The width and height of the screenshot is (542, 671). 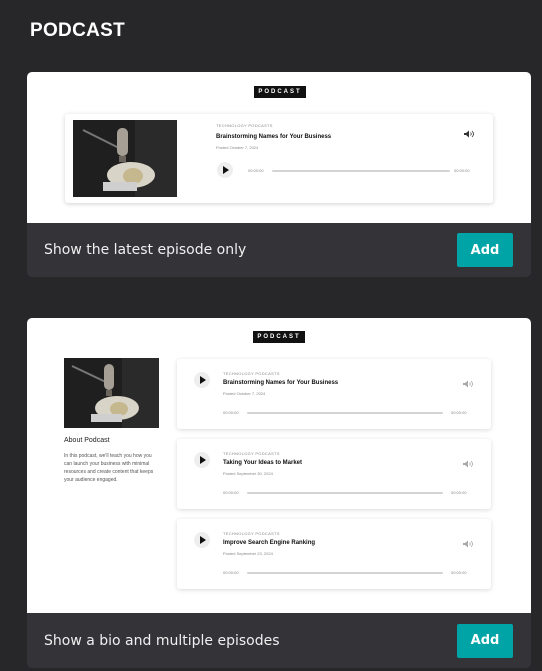 I want to click on episode-date: Posted September 23, 2024, so click(x=248, y=553).